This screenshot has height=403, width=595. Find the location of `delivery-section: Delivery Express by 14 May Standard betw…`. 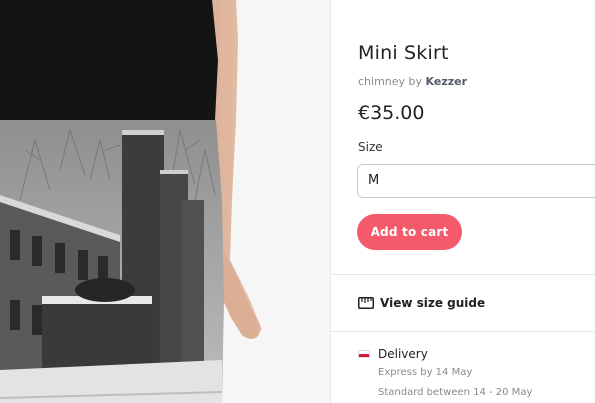

delivery-section: Delivery Express by 14 May Standard betw… is located at coordinates (445, 372).